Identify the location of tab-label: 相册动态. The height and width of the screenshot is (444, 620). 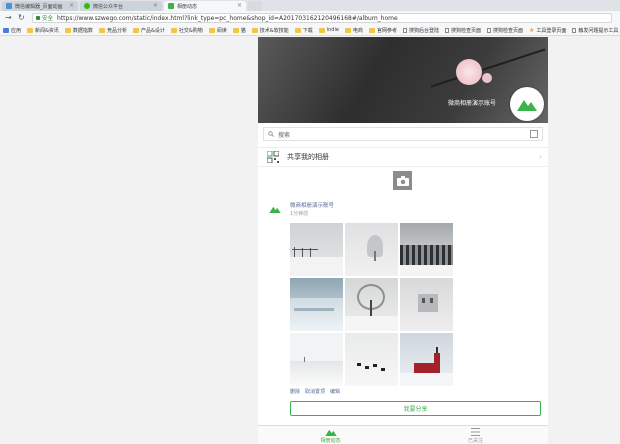
(187, 6).